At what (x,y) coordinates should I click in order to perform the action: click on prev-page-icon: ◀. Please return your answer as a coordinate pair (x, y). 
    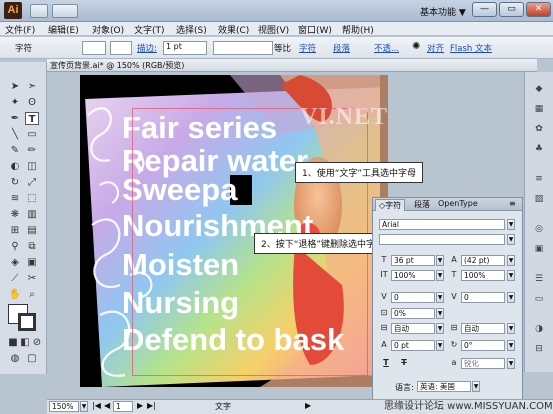
    Looking at the image, I should click on (107, 405).